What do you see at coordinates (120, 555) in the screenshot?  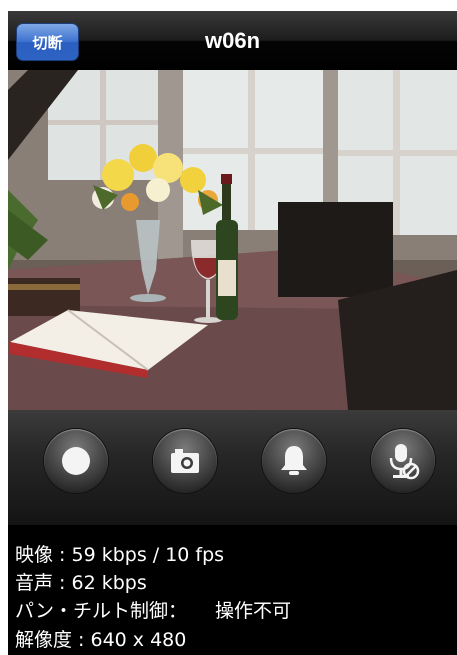 I see `video-bitrate-text: 映像 : 59 kbps / 10 fps` at bounding box center [120, 555].